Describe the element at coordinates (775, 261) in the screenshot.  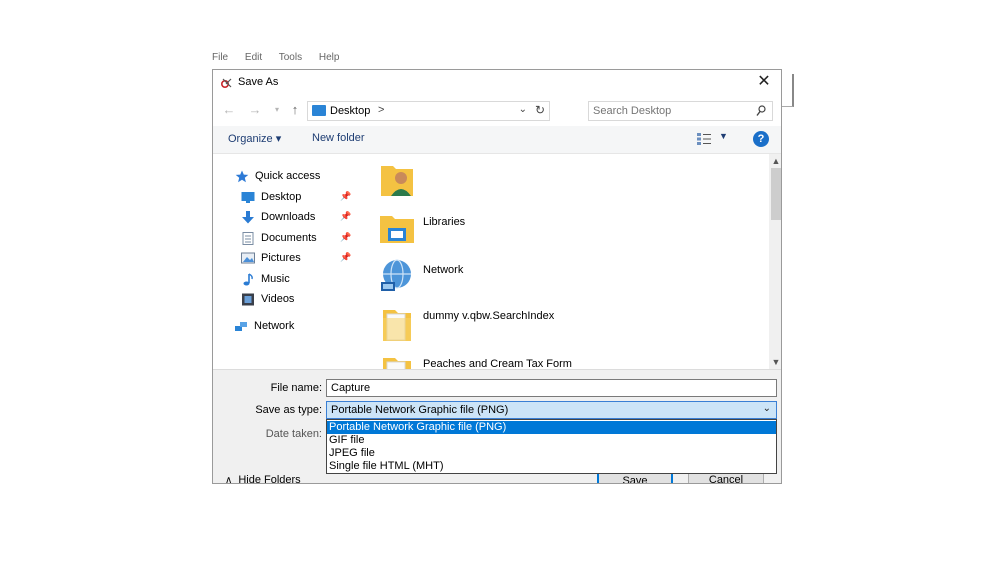
I see `vertical-scrollbar: ▲ ▼` at that location.